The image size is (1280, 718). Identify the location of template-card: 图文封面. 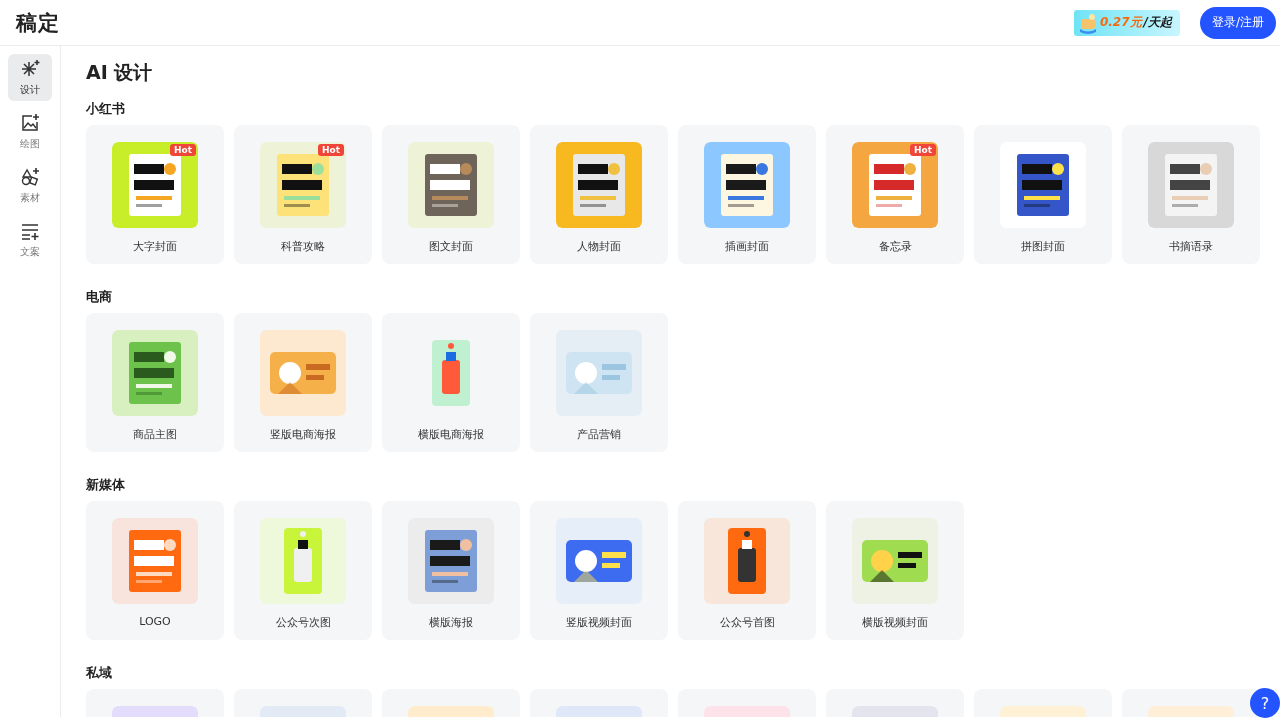
(451, 194).